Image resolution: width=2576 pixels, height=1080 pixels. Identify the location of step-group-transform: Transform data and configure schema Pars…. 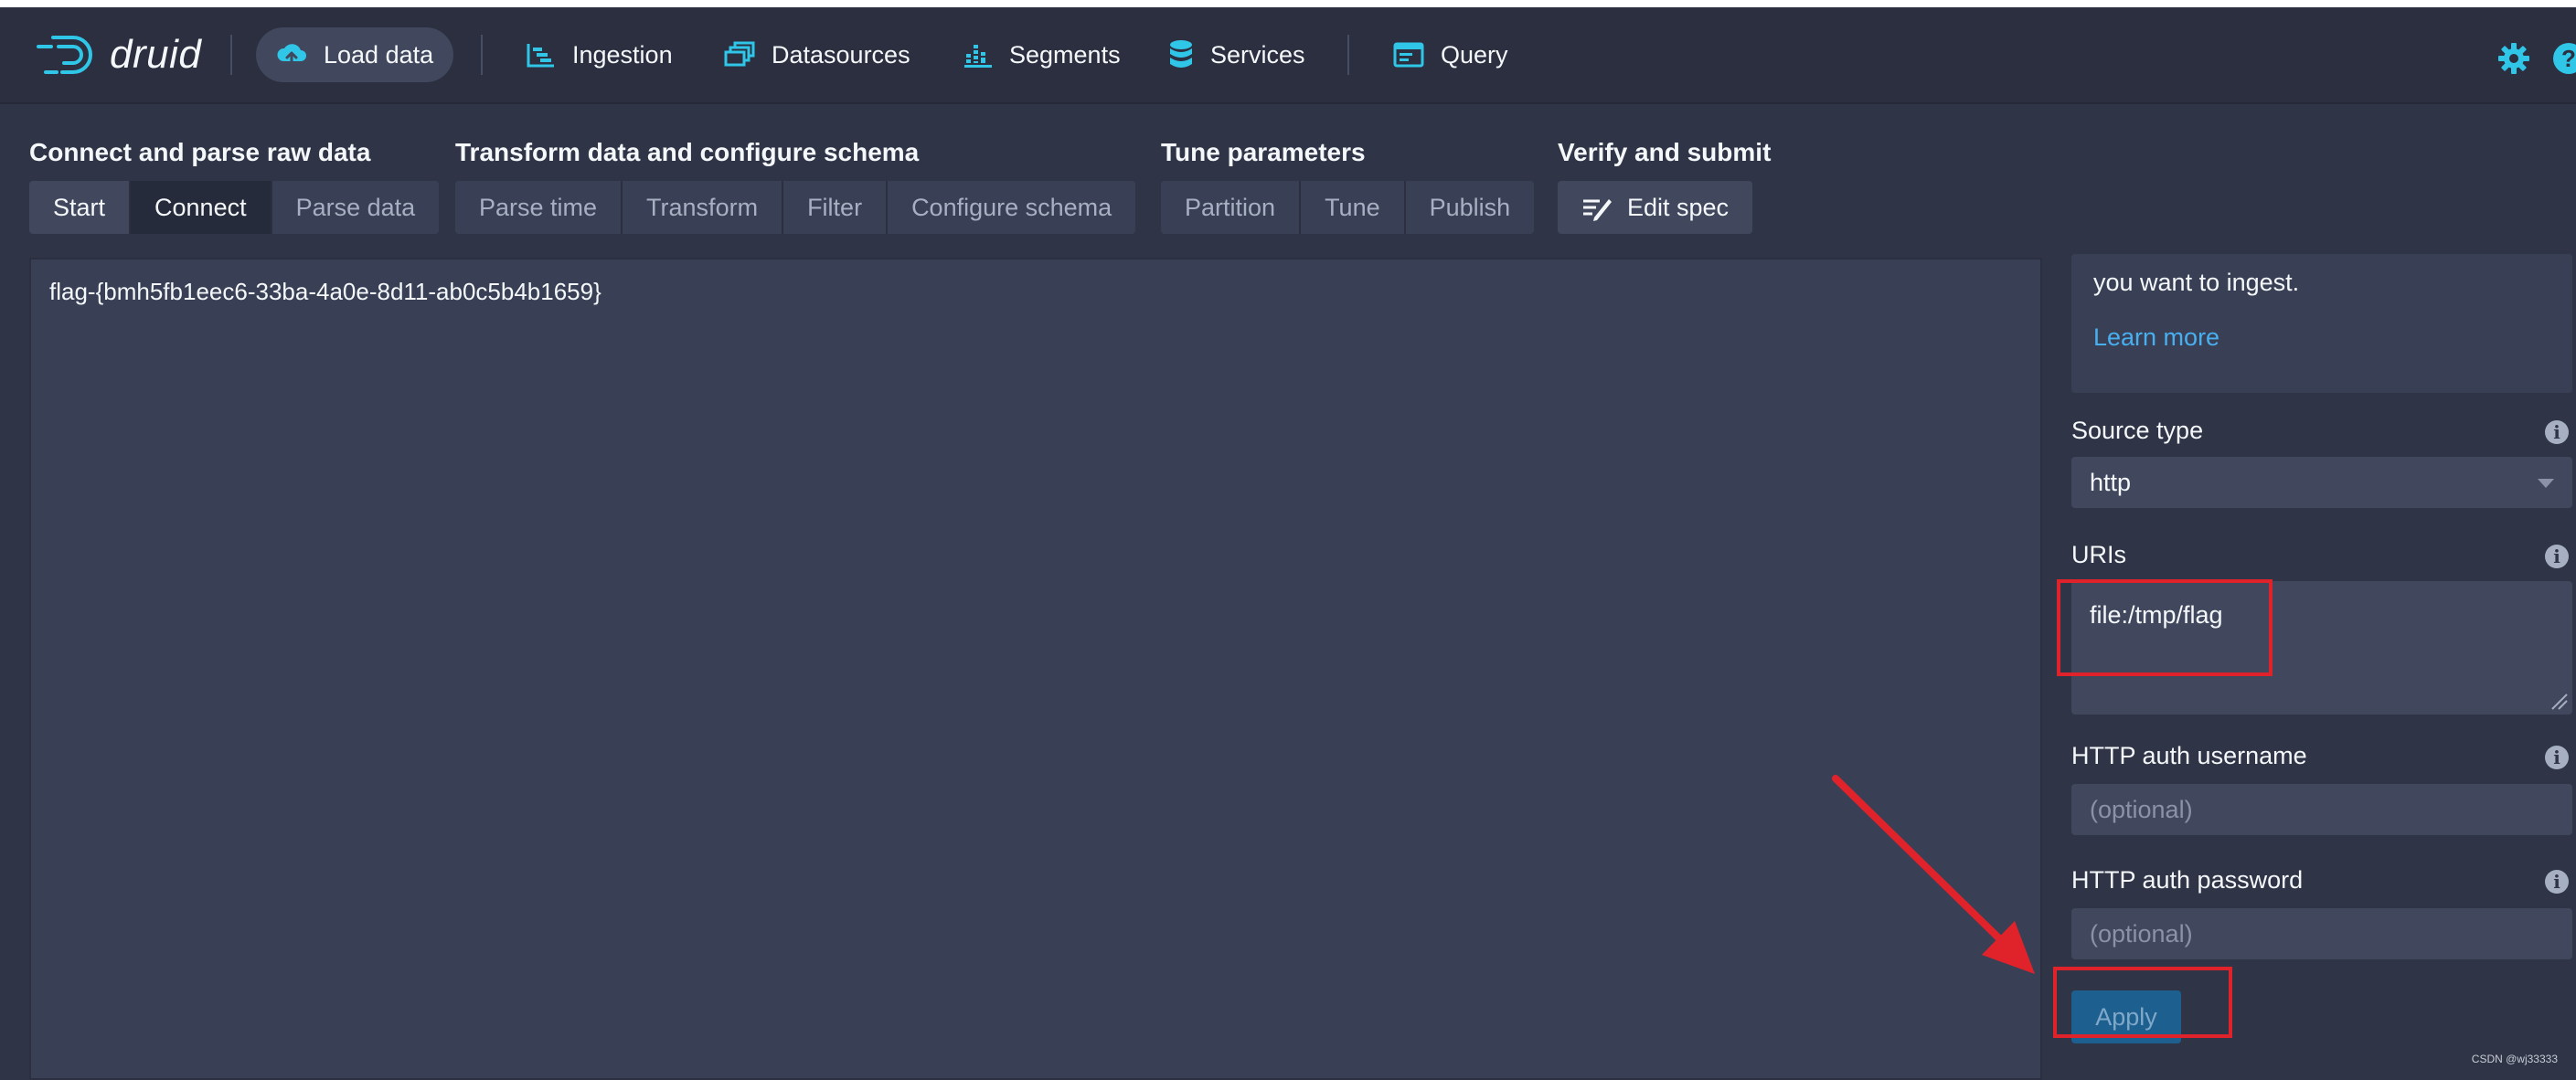
(795, 186).